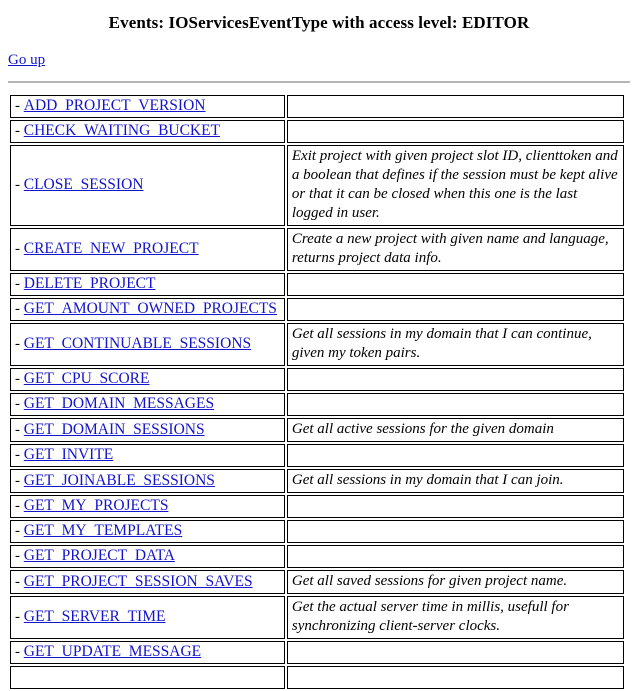 The width and height of the screenshot is (638, 691). I want to click on event-link-get-continuable-sessions: GET_CONTINUABLE_SESSIONS, so click(137, 343).